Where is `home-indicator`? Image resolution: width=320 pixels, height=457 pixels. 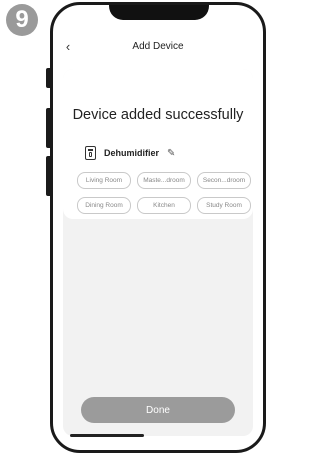 home-indicator is located at coordinates (107, 435).